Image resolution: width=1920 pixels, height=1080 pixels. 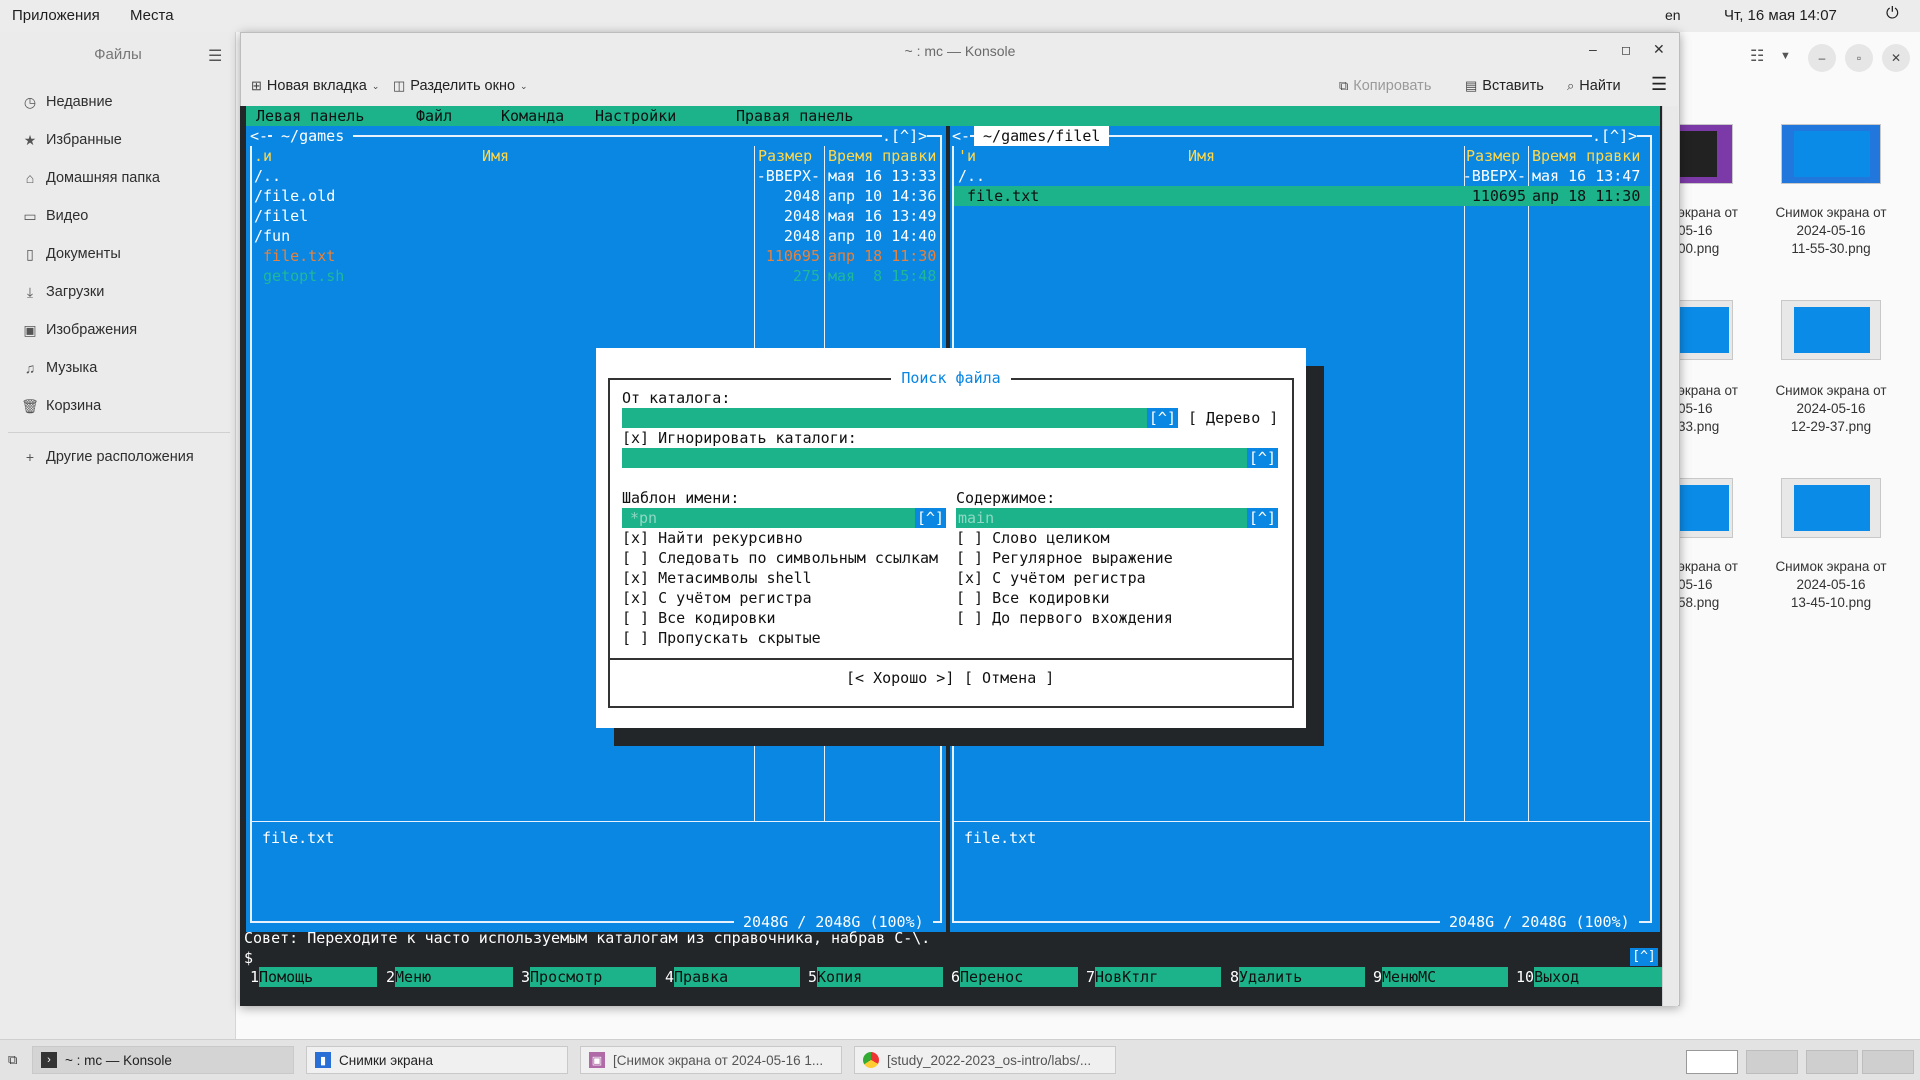 I want to click on tree-button: [ Дерево ], so click(x=1233, y=418).